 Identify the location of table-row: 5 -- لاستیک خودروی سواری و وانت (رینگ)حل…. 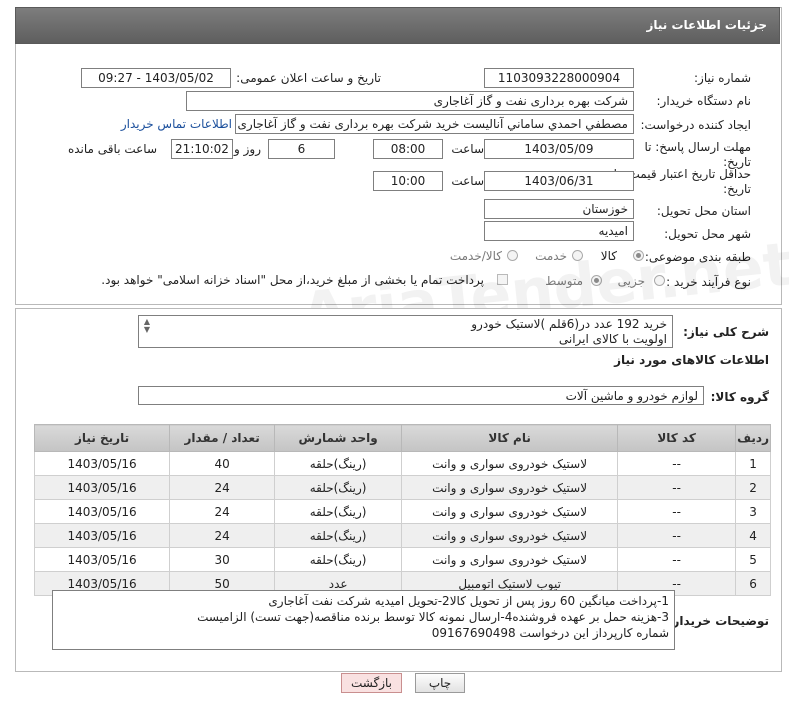
(402, 559).